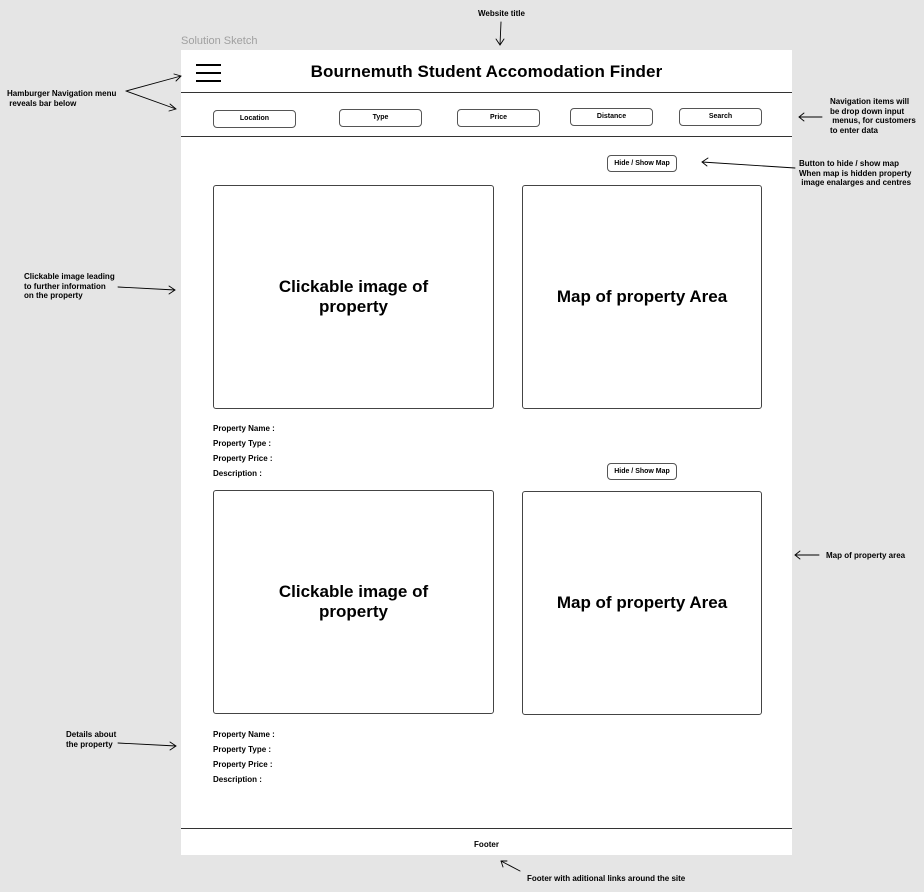 The height and width of the screenshot is (892, 924). Describe the element at coordinates (146, 290) in the screenshot. I see `arrow-clickable-image` at that location.